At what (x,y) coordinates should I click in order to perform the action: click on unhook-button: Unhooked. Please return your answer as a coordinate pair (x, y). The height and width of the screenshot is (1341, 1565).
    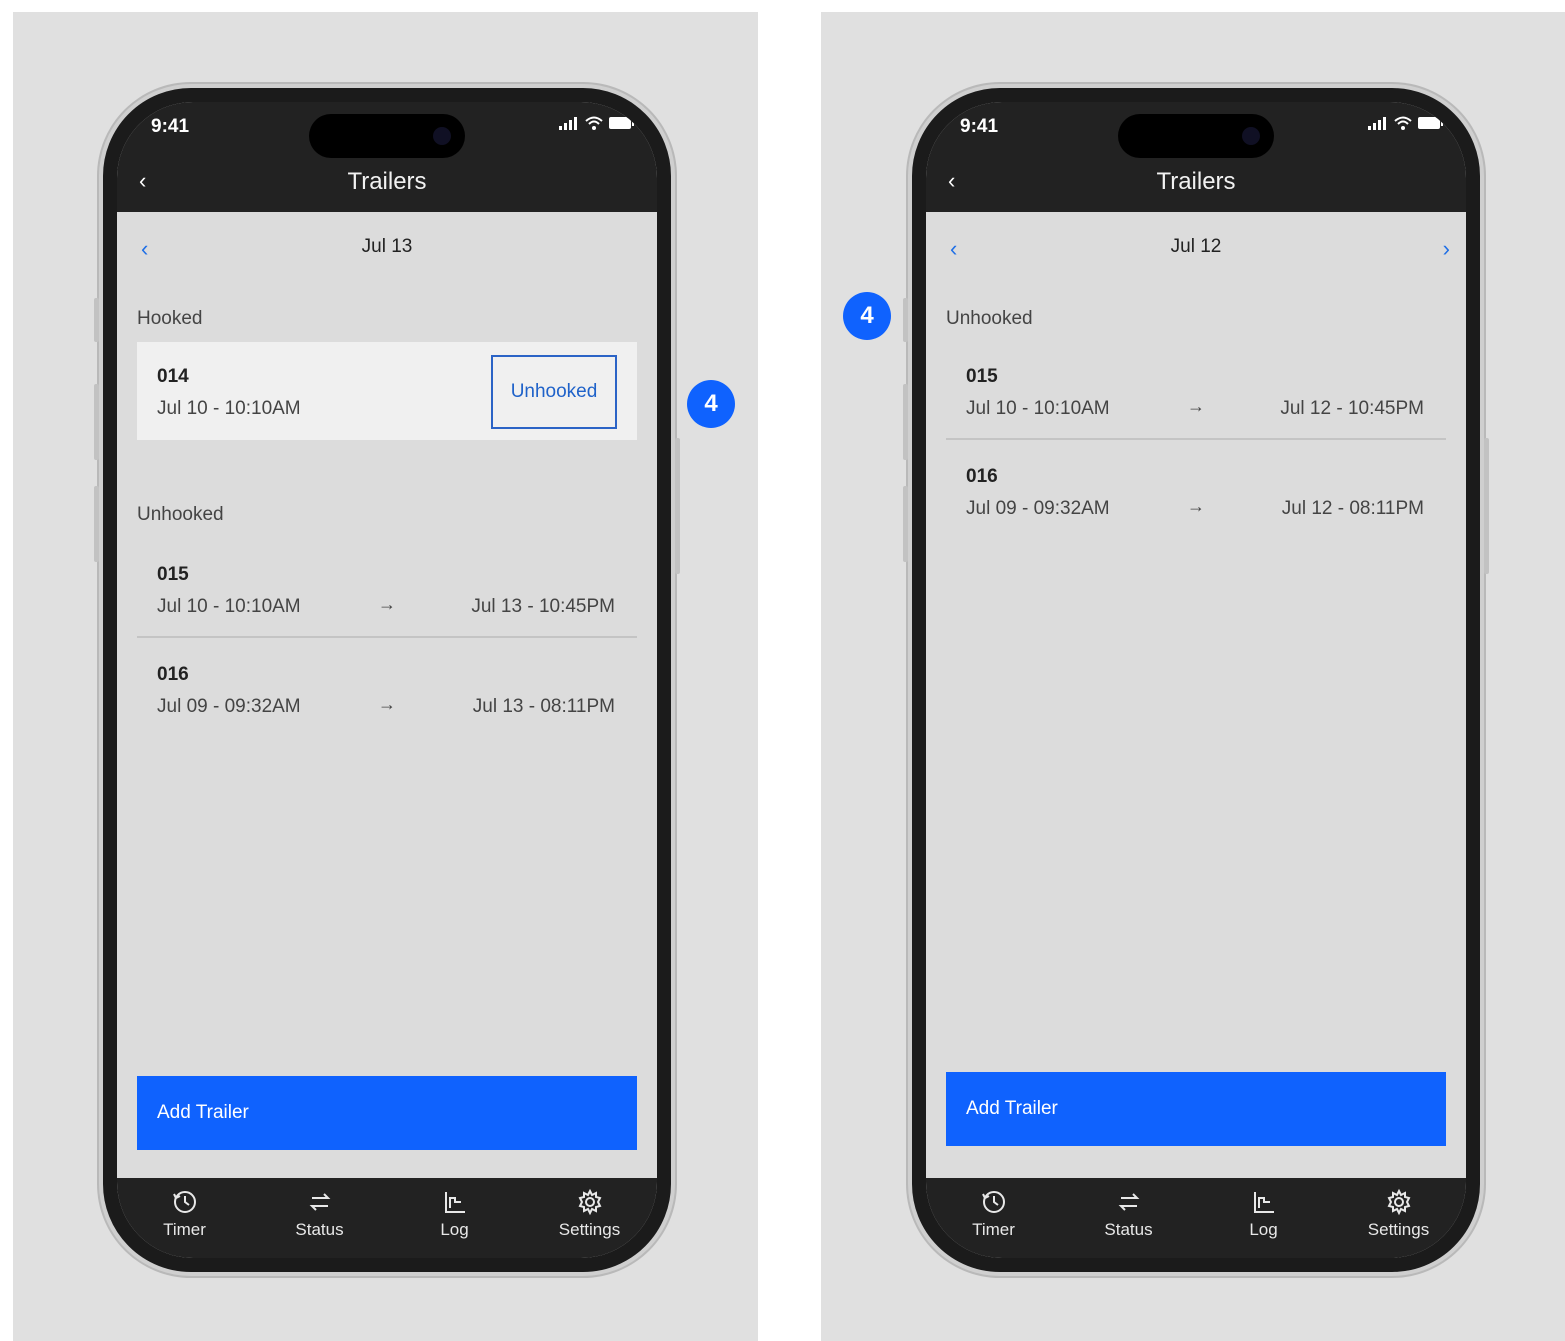
    Looking at the image, I should click on (554, 392).